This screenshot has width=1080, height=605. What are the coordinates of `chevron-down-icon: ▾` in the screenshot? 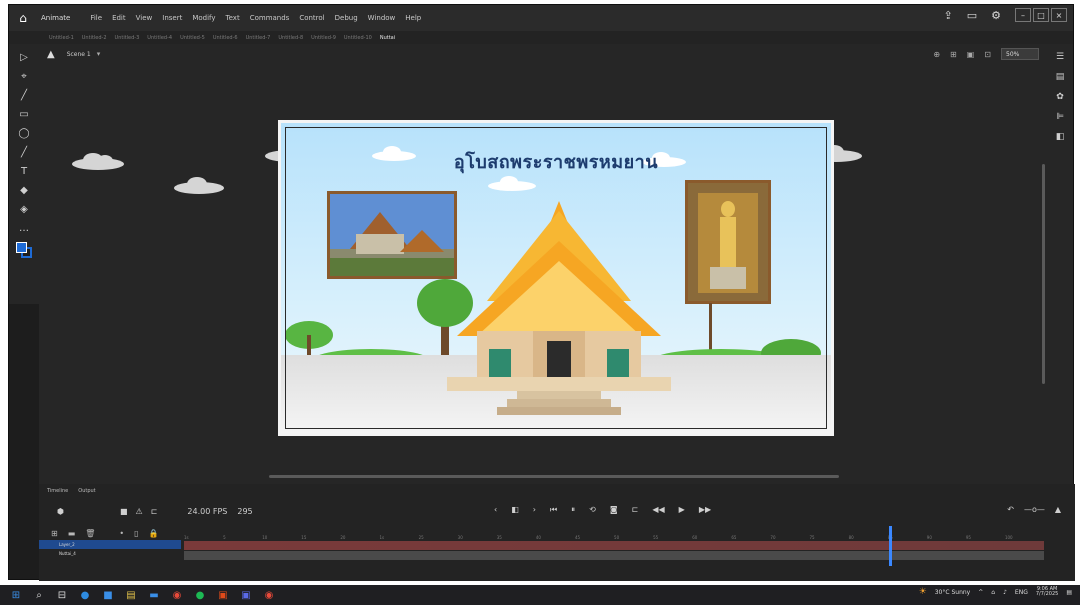 It's located at (99, 54).